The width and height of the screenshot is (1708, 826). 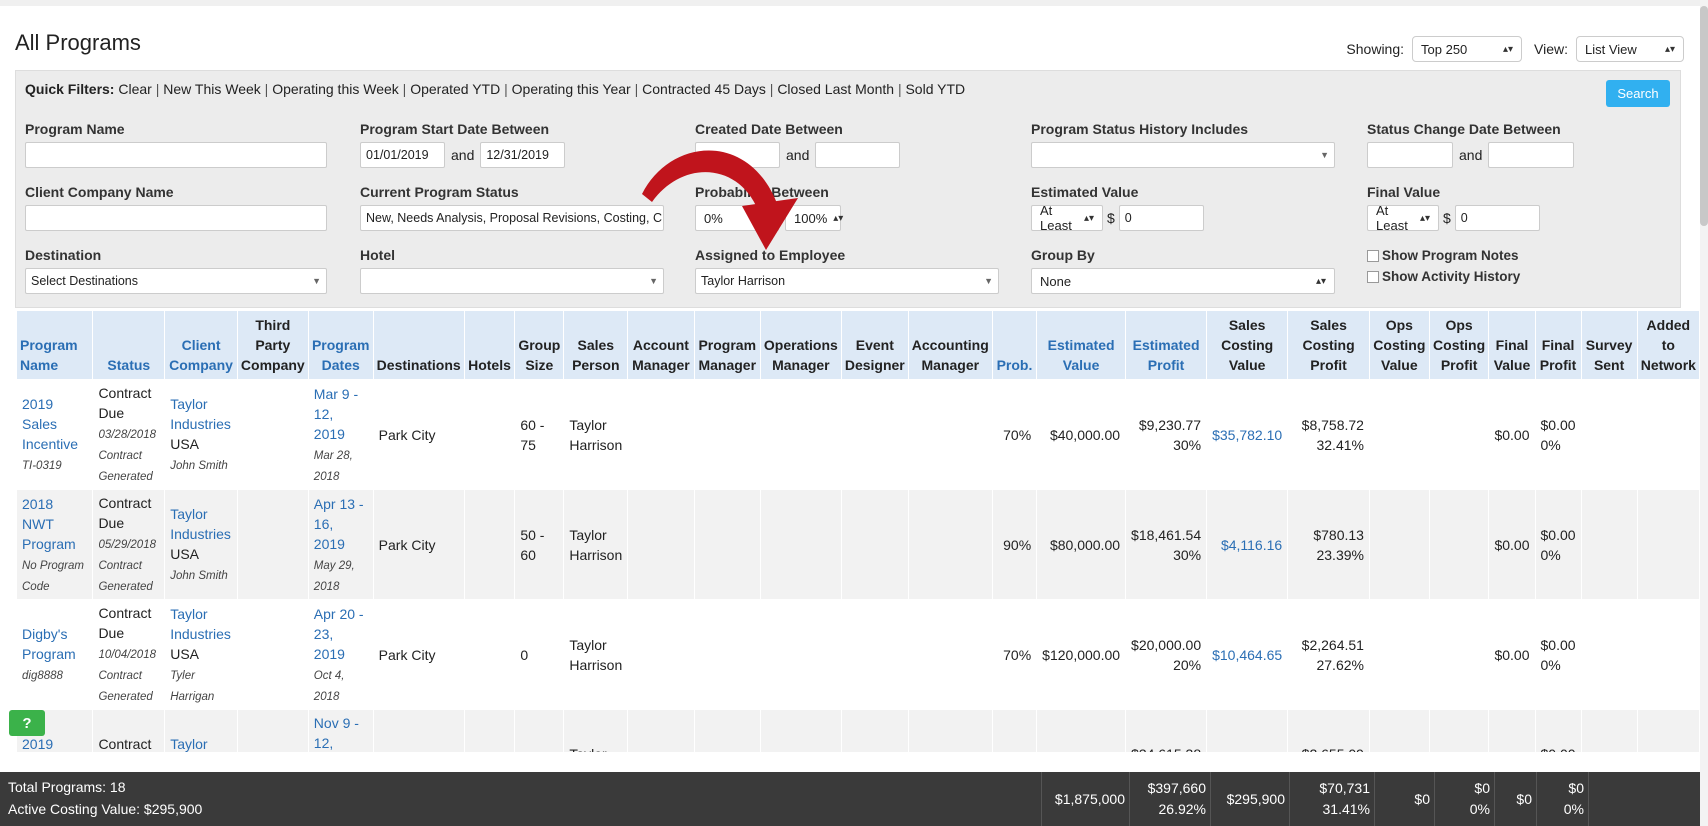 I want to click on quick-filter-closed-last-month: Closed Last Month, so click(x=835, y=89).